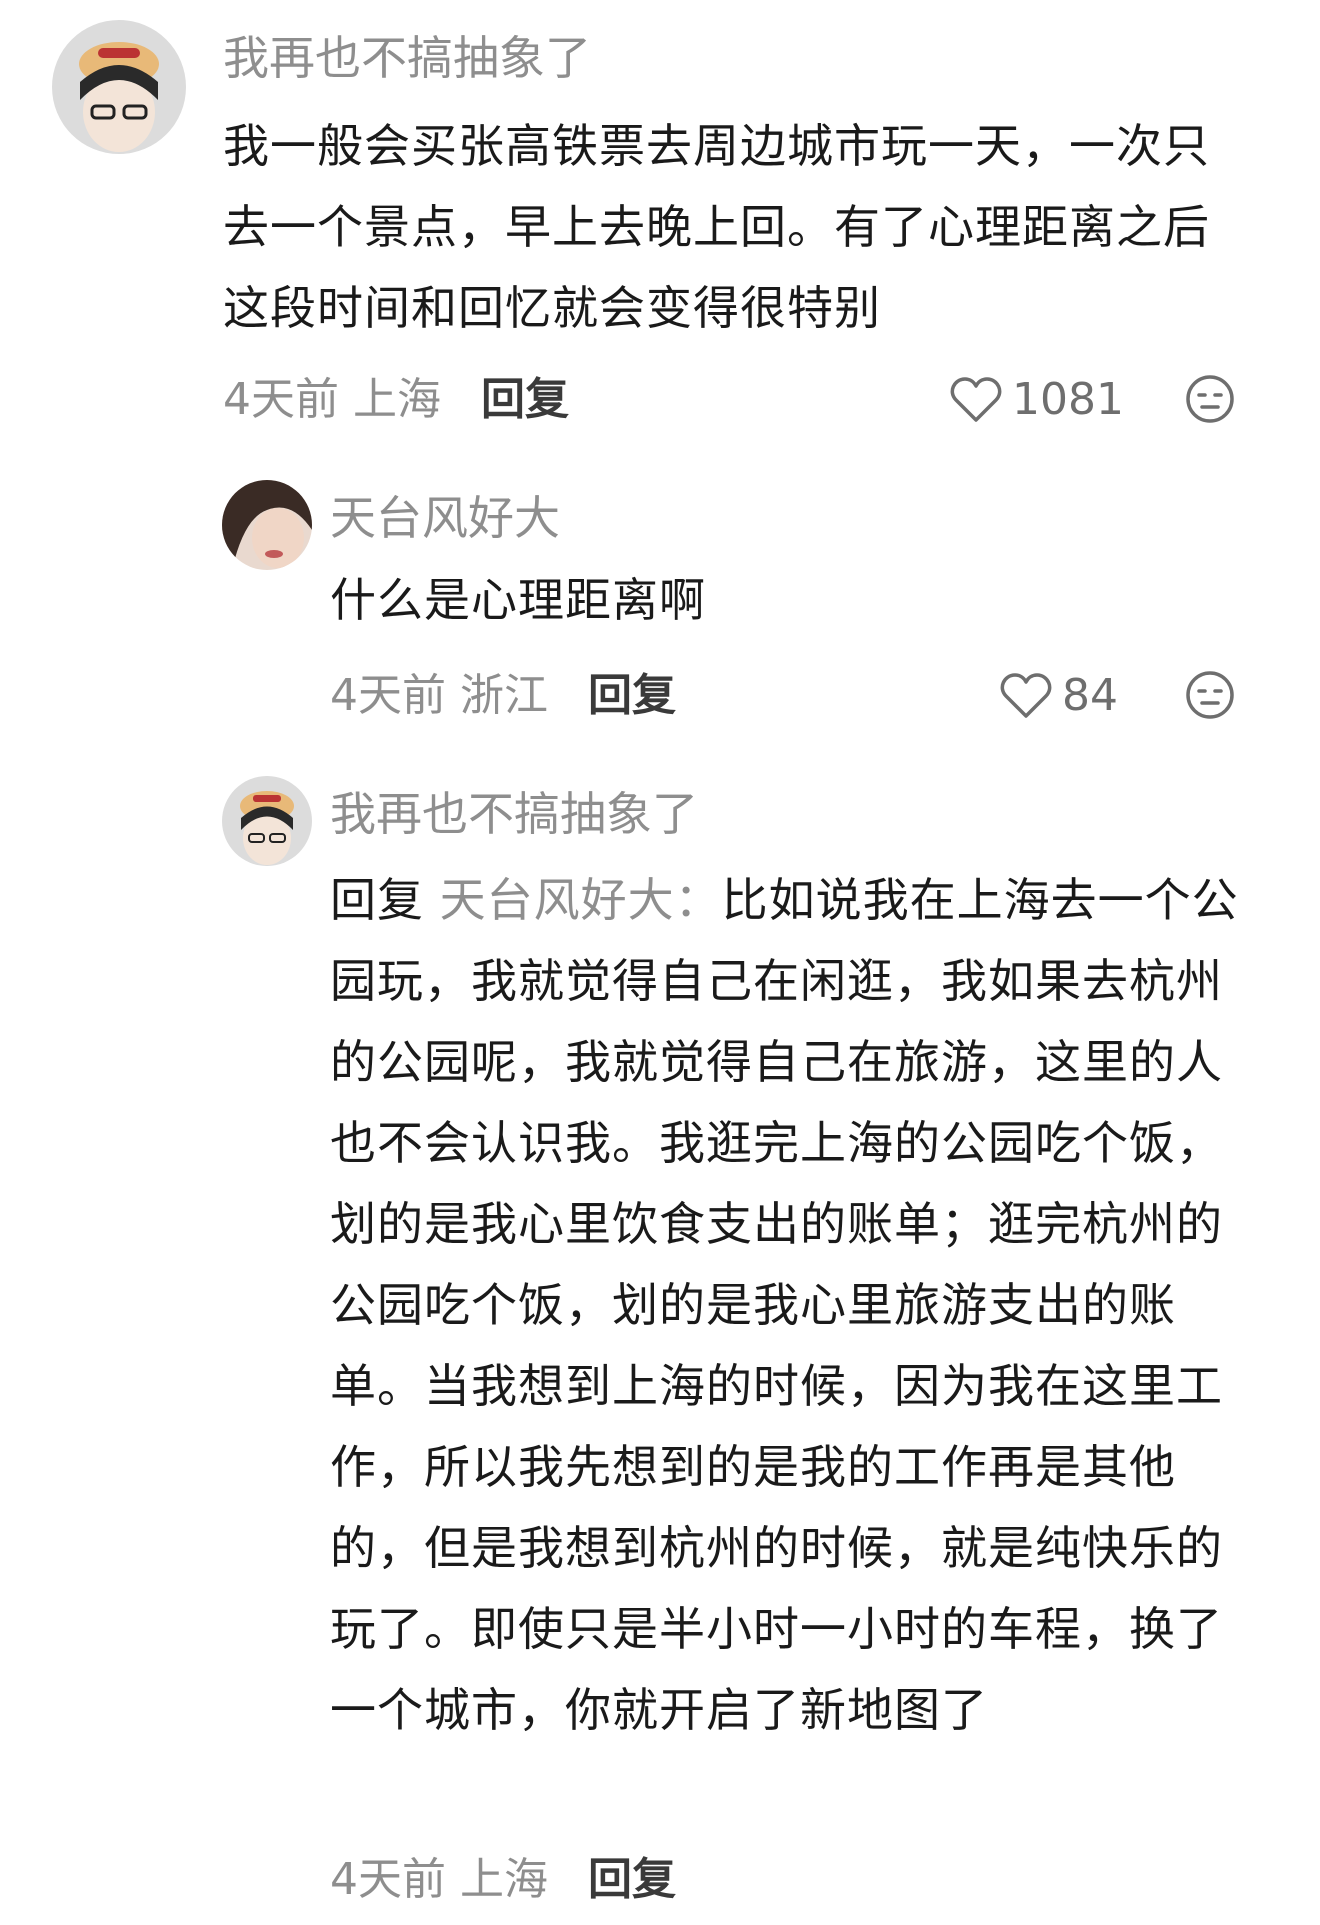  I want to click on like-count: 1081, so click(1068, 399).